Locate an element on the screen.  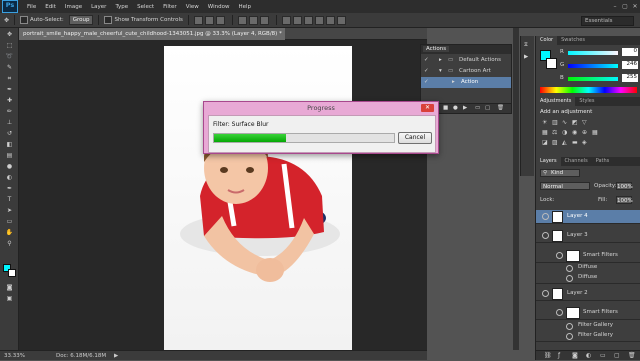
menu-filter: Filter is located at coordinates (170, 7).